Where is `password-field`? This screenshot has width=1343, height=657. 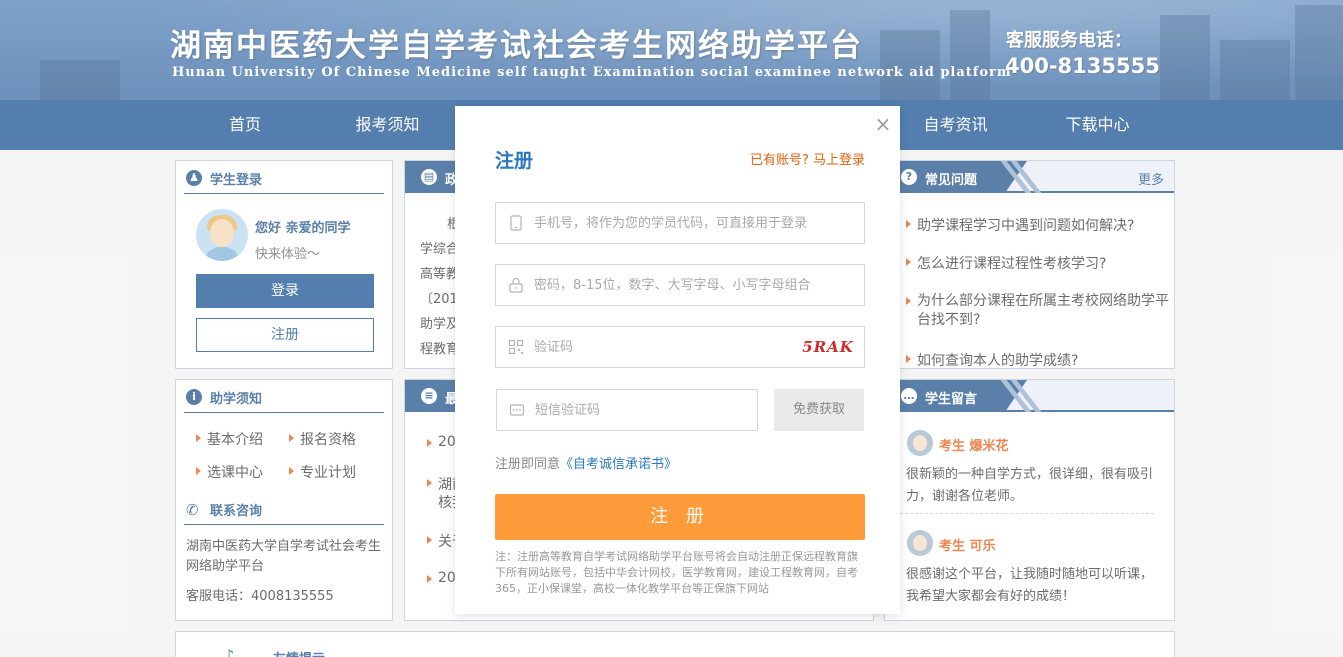 password-field is located at coordinates (680, 285).